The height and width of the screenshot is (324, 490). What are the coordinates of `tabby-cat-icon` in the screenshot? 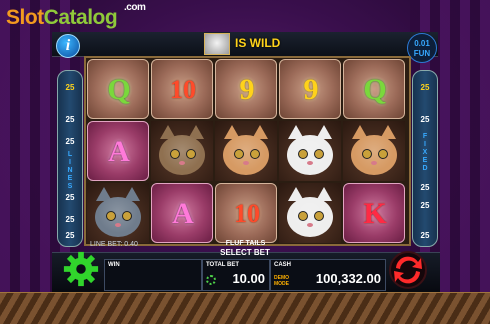 It's located at (182, 151).